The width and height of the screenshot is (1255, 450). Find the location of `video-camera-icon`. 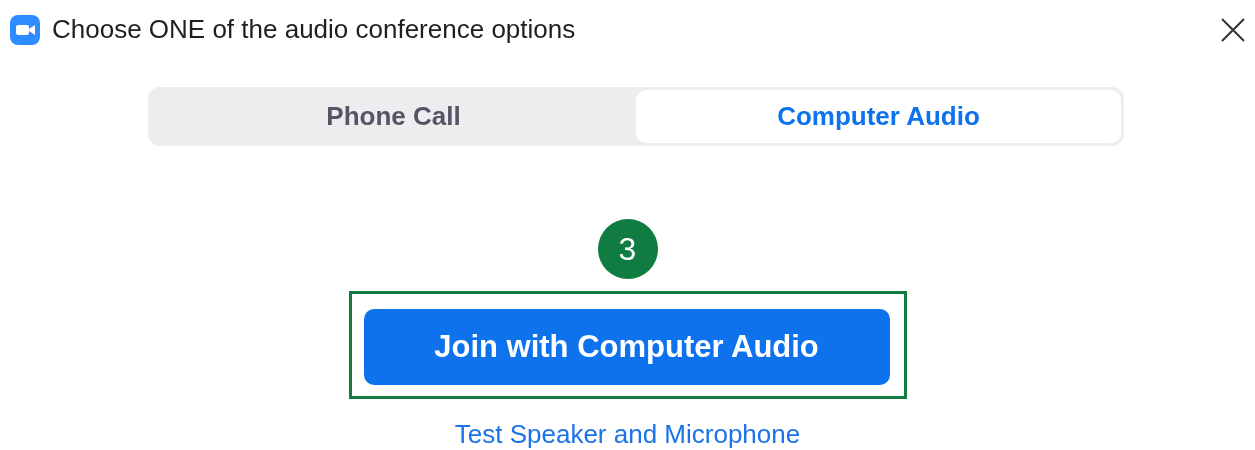

video-camera-icon is located at coordinates (25, 29).